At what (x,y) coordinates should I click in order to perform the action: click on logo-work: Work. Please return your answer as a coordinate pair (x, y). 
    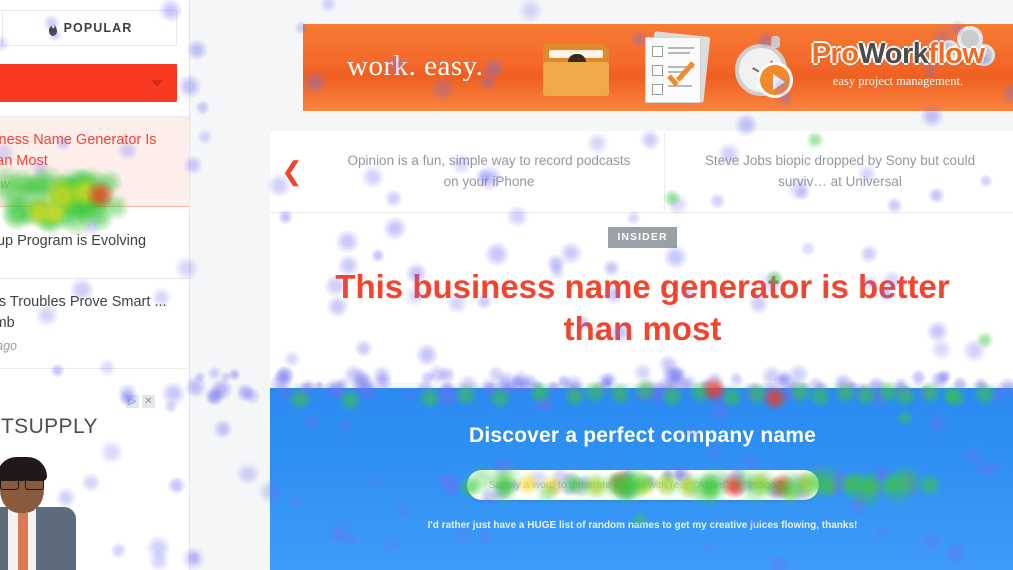
    Looking at the image, I should click on (893, 54).